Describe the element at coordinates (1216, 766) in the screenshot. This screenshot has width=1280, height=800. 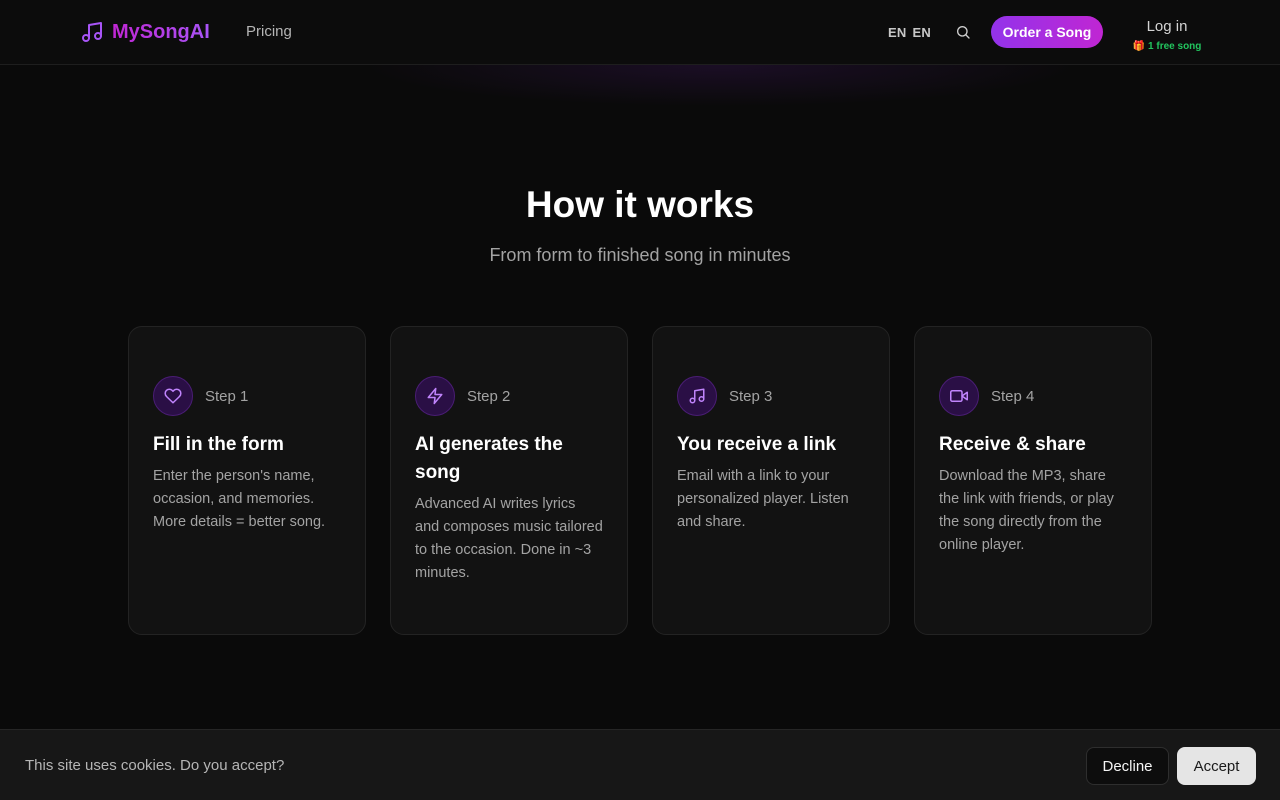
I see `accept-button: Accept` at that location.